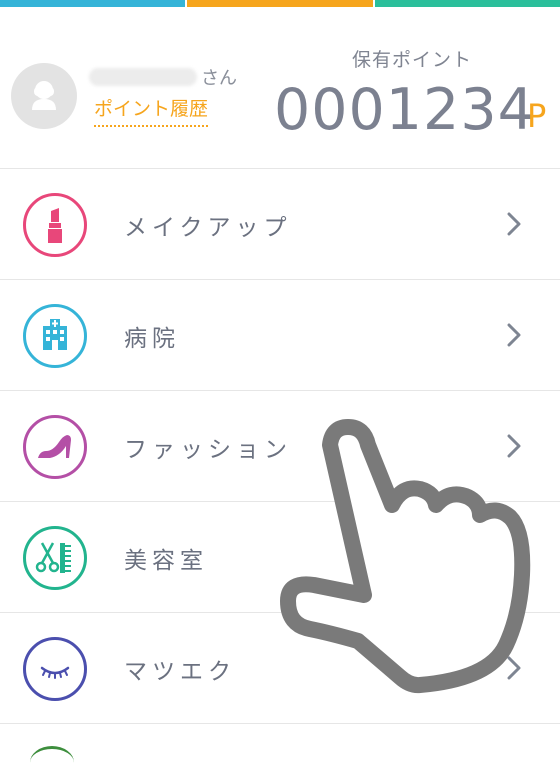  What do you see at coordinates (152, 339) in the screenshot?
I see `menu-item-label: 病院` at bounding box center [152, 339].